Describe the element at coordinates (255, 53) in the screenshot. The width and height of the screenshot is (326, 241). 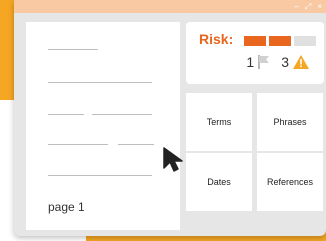
I see `risk-panel: Risk: 1 3` at that location.